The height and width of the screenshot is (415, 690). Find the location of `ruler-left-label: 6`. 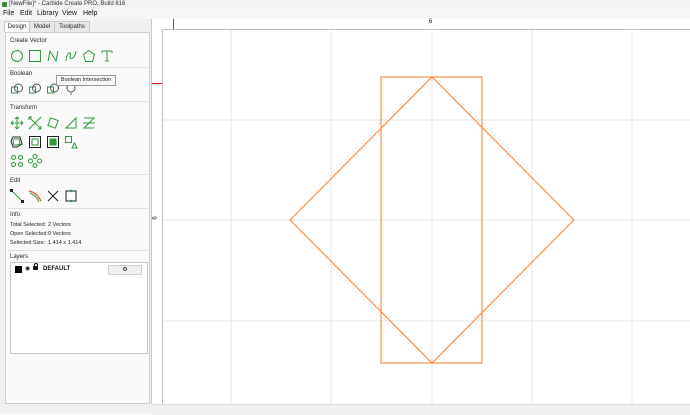

ruler-left-label: 6 is located at coordinates (155, 218).